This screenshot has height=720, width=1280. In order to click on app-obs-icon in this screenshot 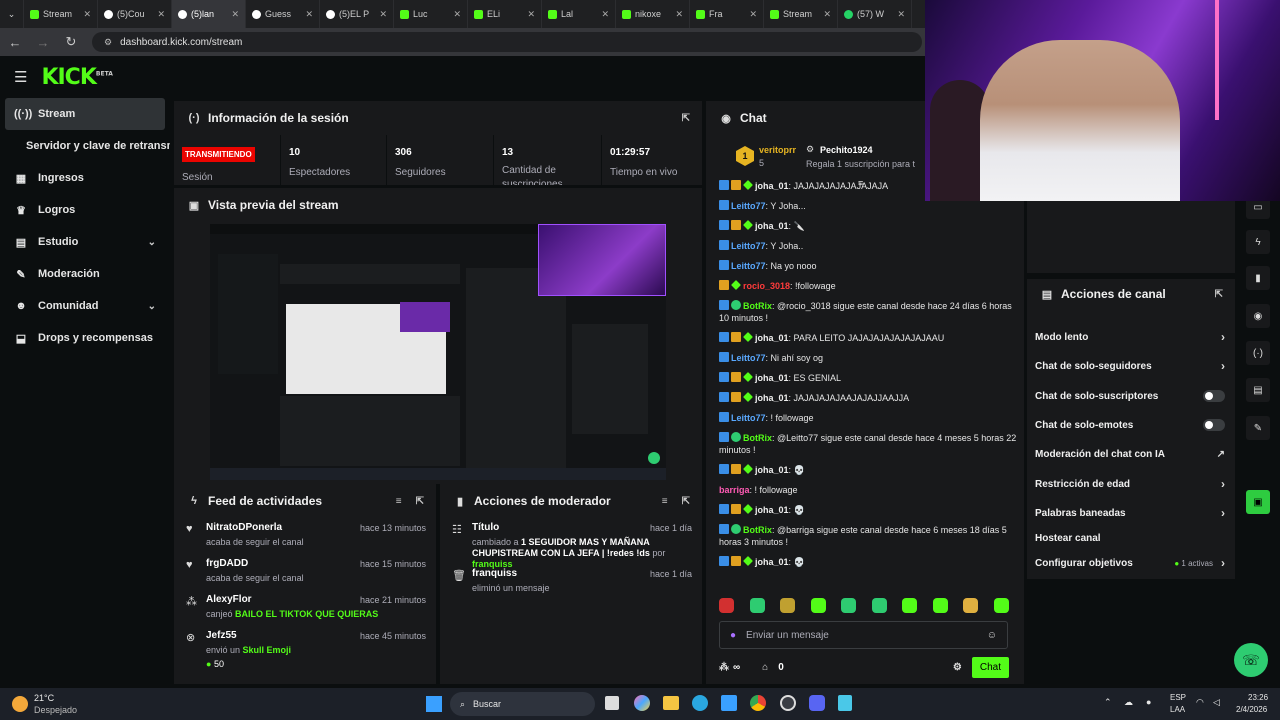, I will do `click(788, 703)`.